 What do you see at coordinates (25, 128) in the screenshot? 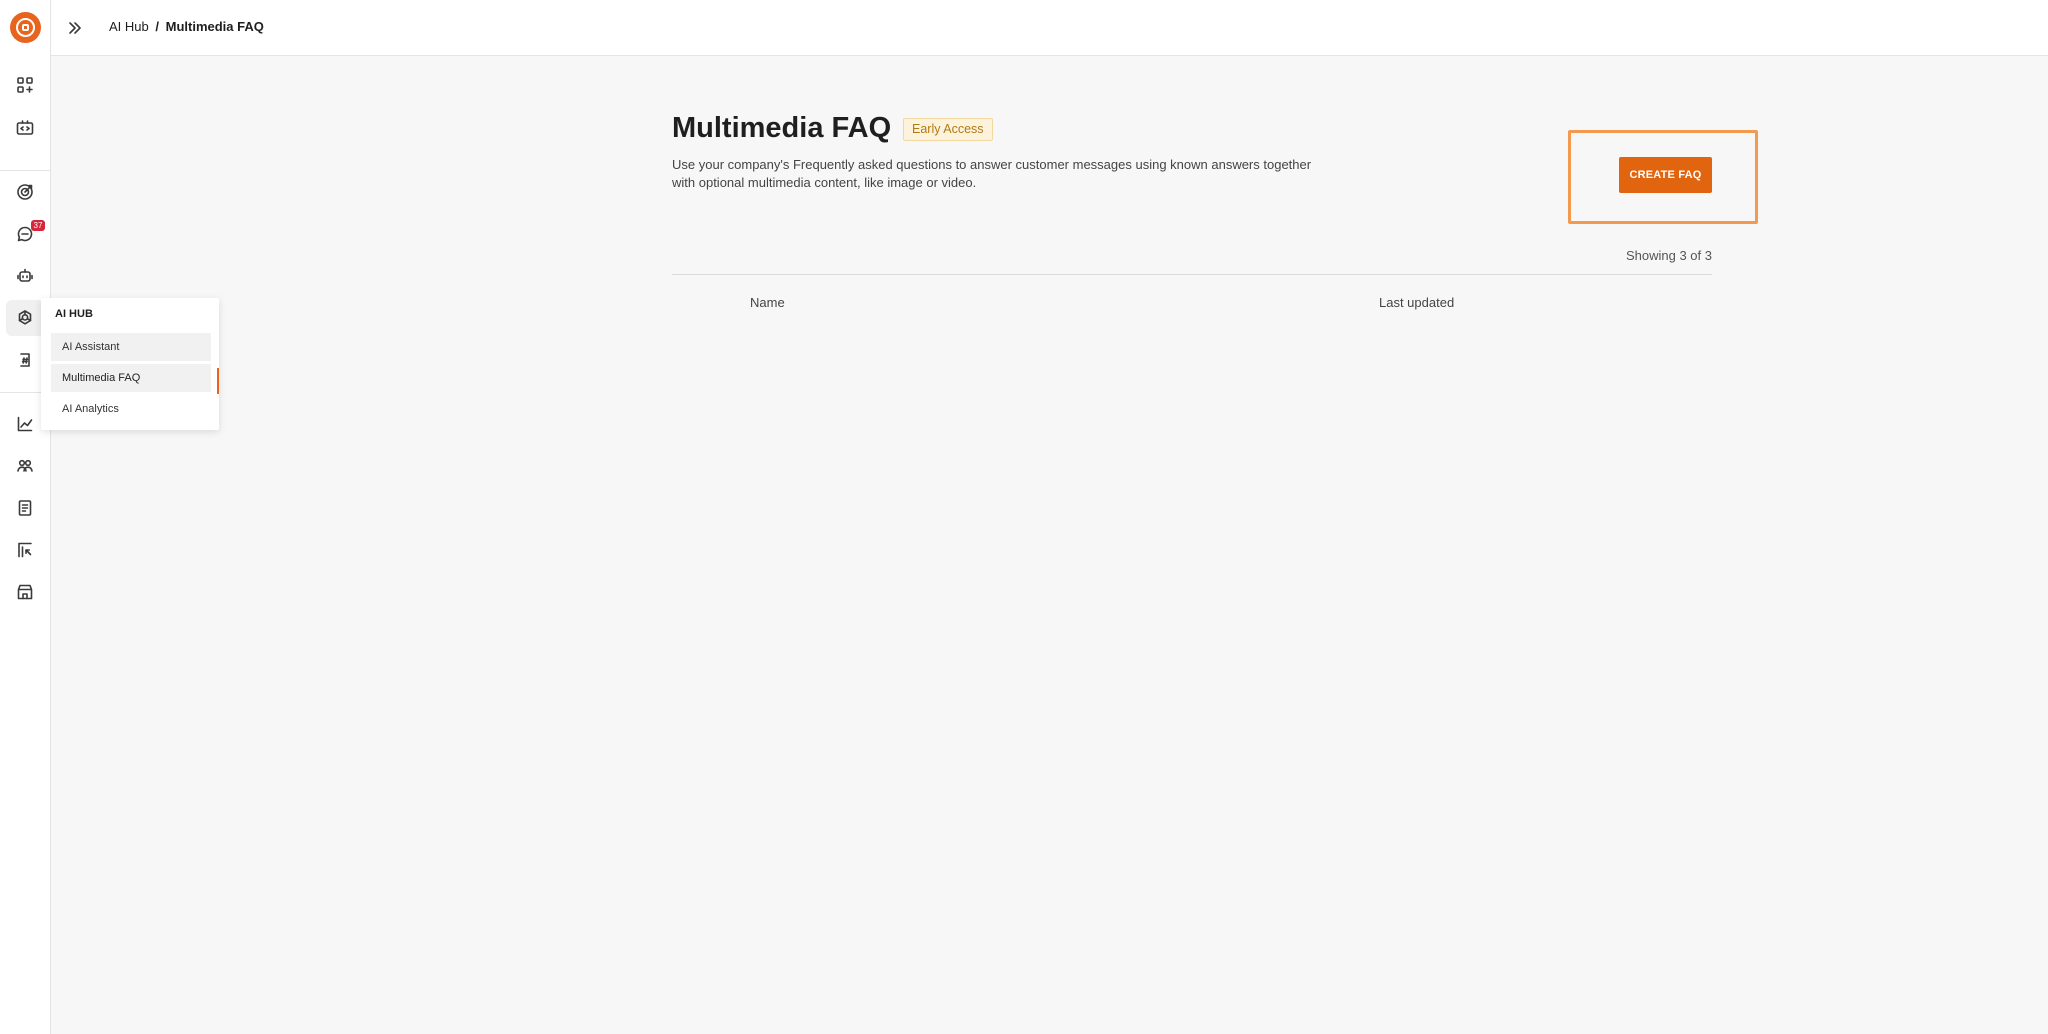
I see `code-icon` at bounding box center [25, 128].